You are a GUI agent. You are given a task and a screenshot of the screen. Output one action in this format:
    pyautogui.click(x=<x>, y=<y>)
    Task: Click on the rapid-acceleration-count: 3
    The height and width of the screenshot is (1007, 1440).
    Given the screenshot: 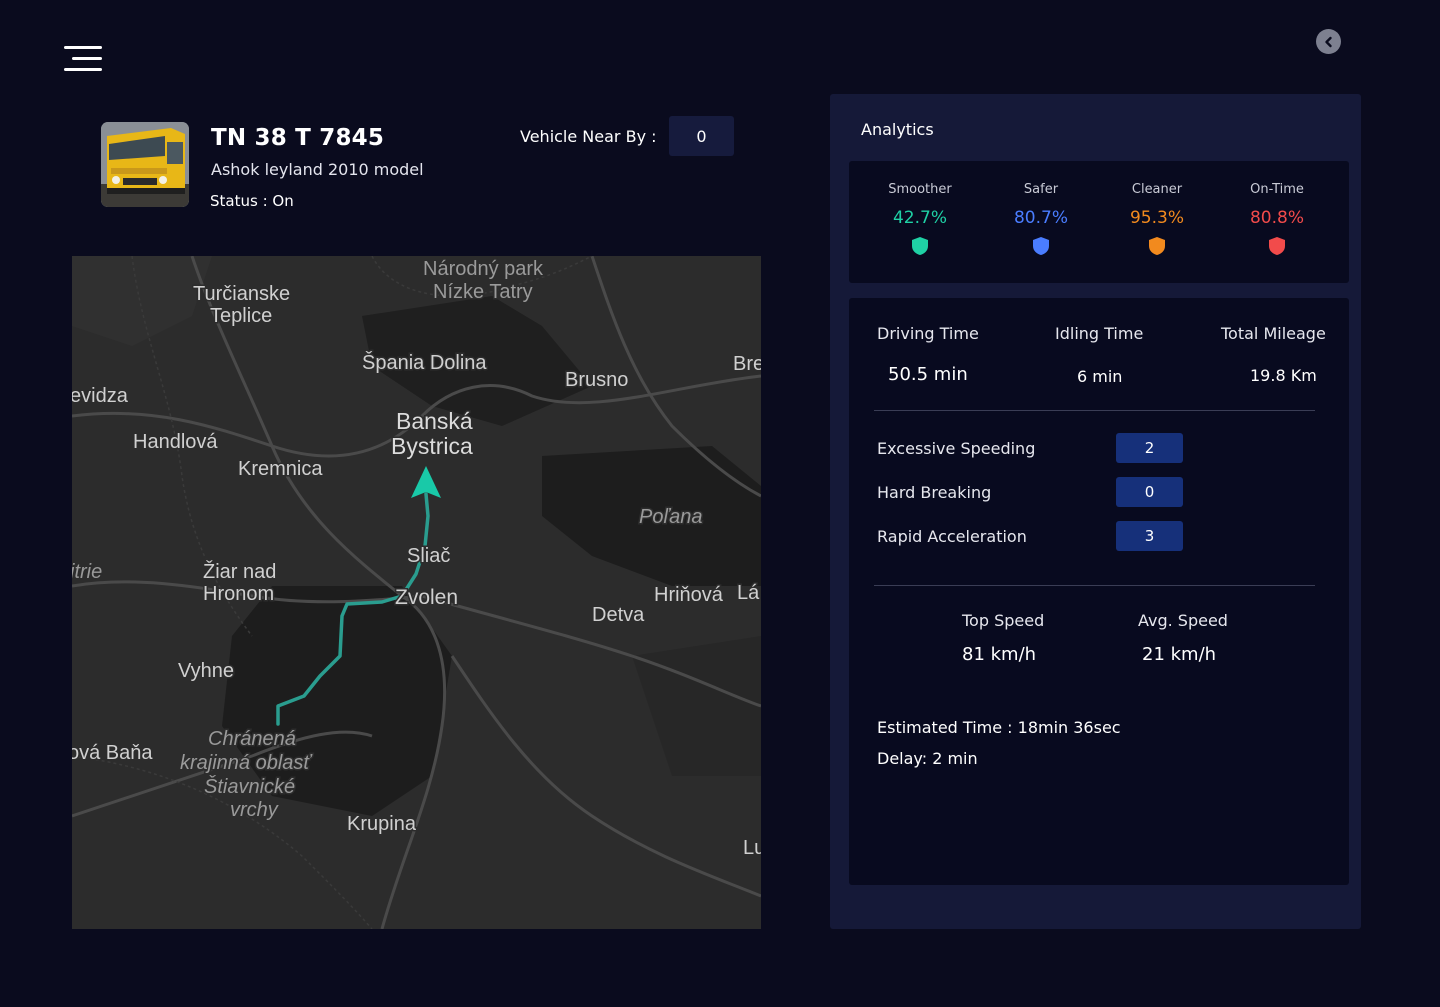 What is the action you would take?
    pyautogui.click(x=1149, y=536)
    